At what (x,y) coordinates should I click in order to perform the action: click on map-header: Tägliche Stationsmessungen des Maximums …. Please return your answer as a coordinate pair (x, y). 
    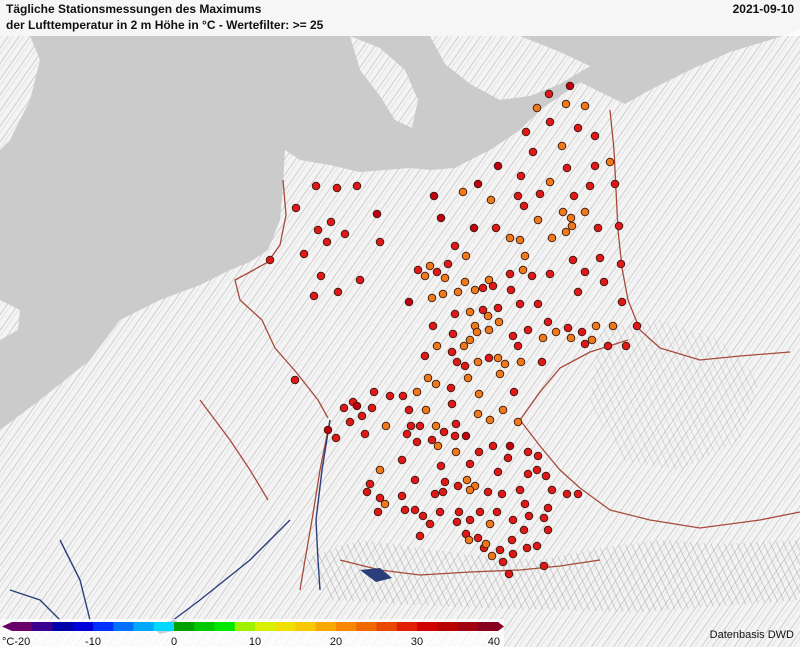
    Looking at the image, I should click on (400, 18).